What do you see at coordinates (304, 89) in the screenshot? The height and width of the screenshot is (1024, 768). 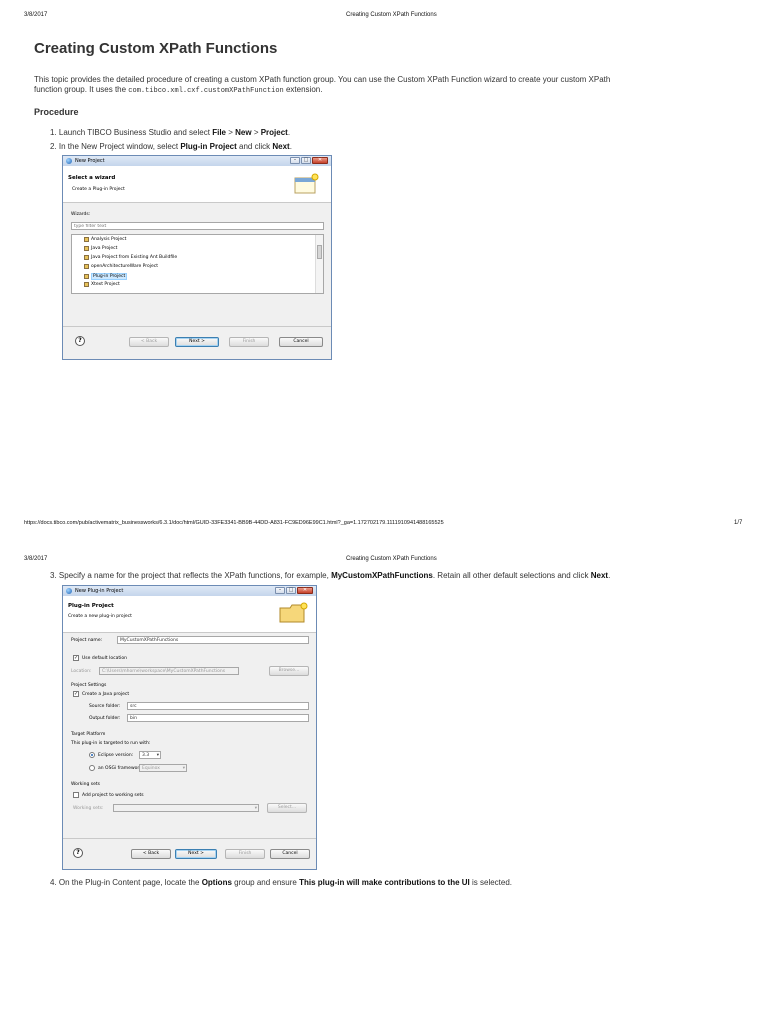 I see `intro-line-2-post: extension.` at bounding box center [304, 89].